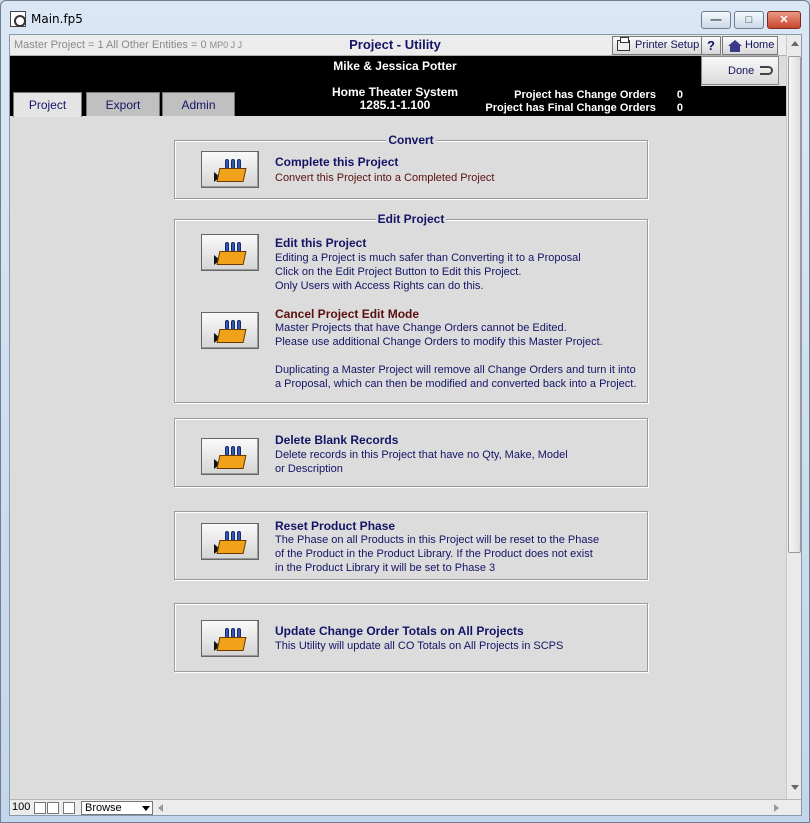  I want to click on cancel-desc-line, so click(455, 356).